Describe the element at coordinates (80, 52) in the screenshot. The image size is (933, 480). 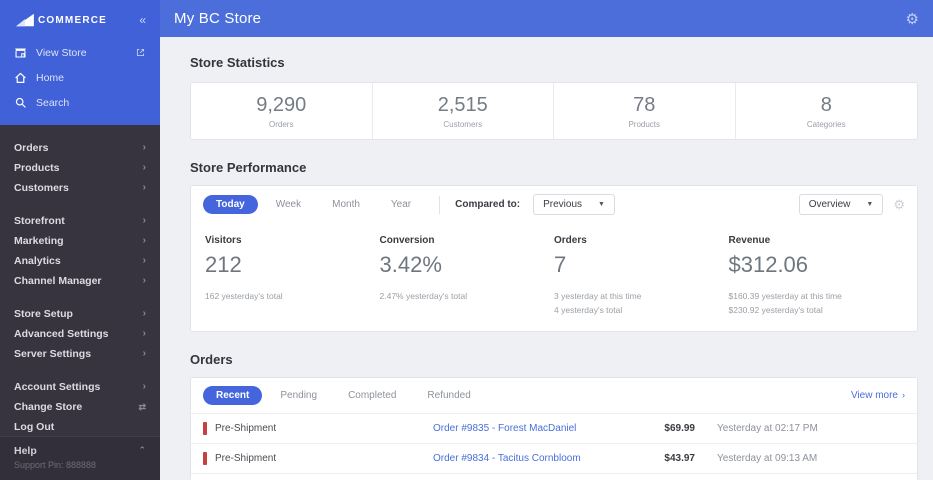
I see `sidebar-item-view-store: View Store` at that location.